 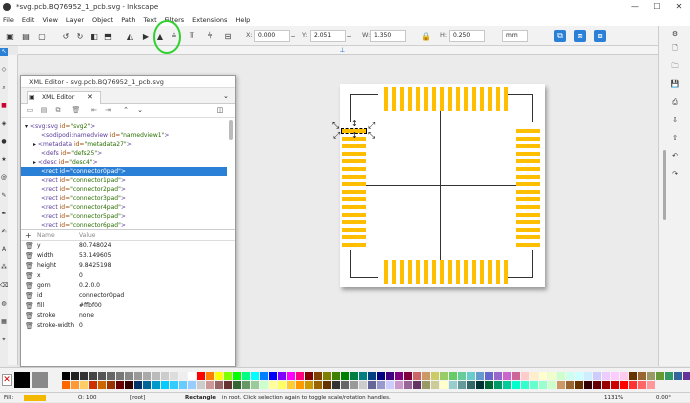 What do you see at coordinates (335, 126) in the screenshot?
I see `resize-handle-icon: ⤡` at bounding box center [335, 126].